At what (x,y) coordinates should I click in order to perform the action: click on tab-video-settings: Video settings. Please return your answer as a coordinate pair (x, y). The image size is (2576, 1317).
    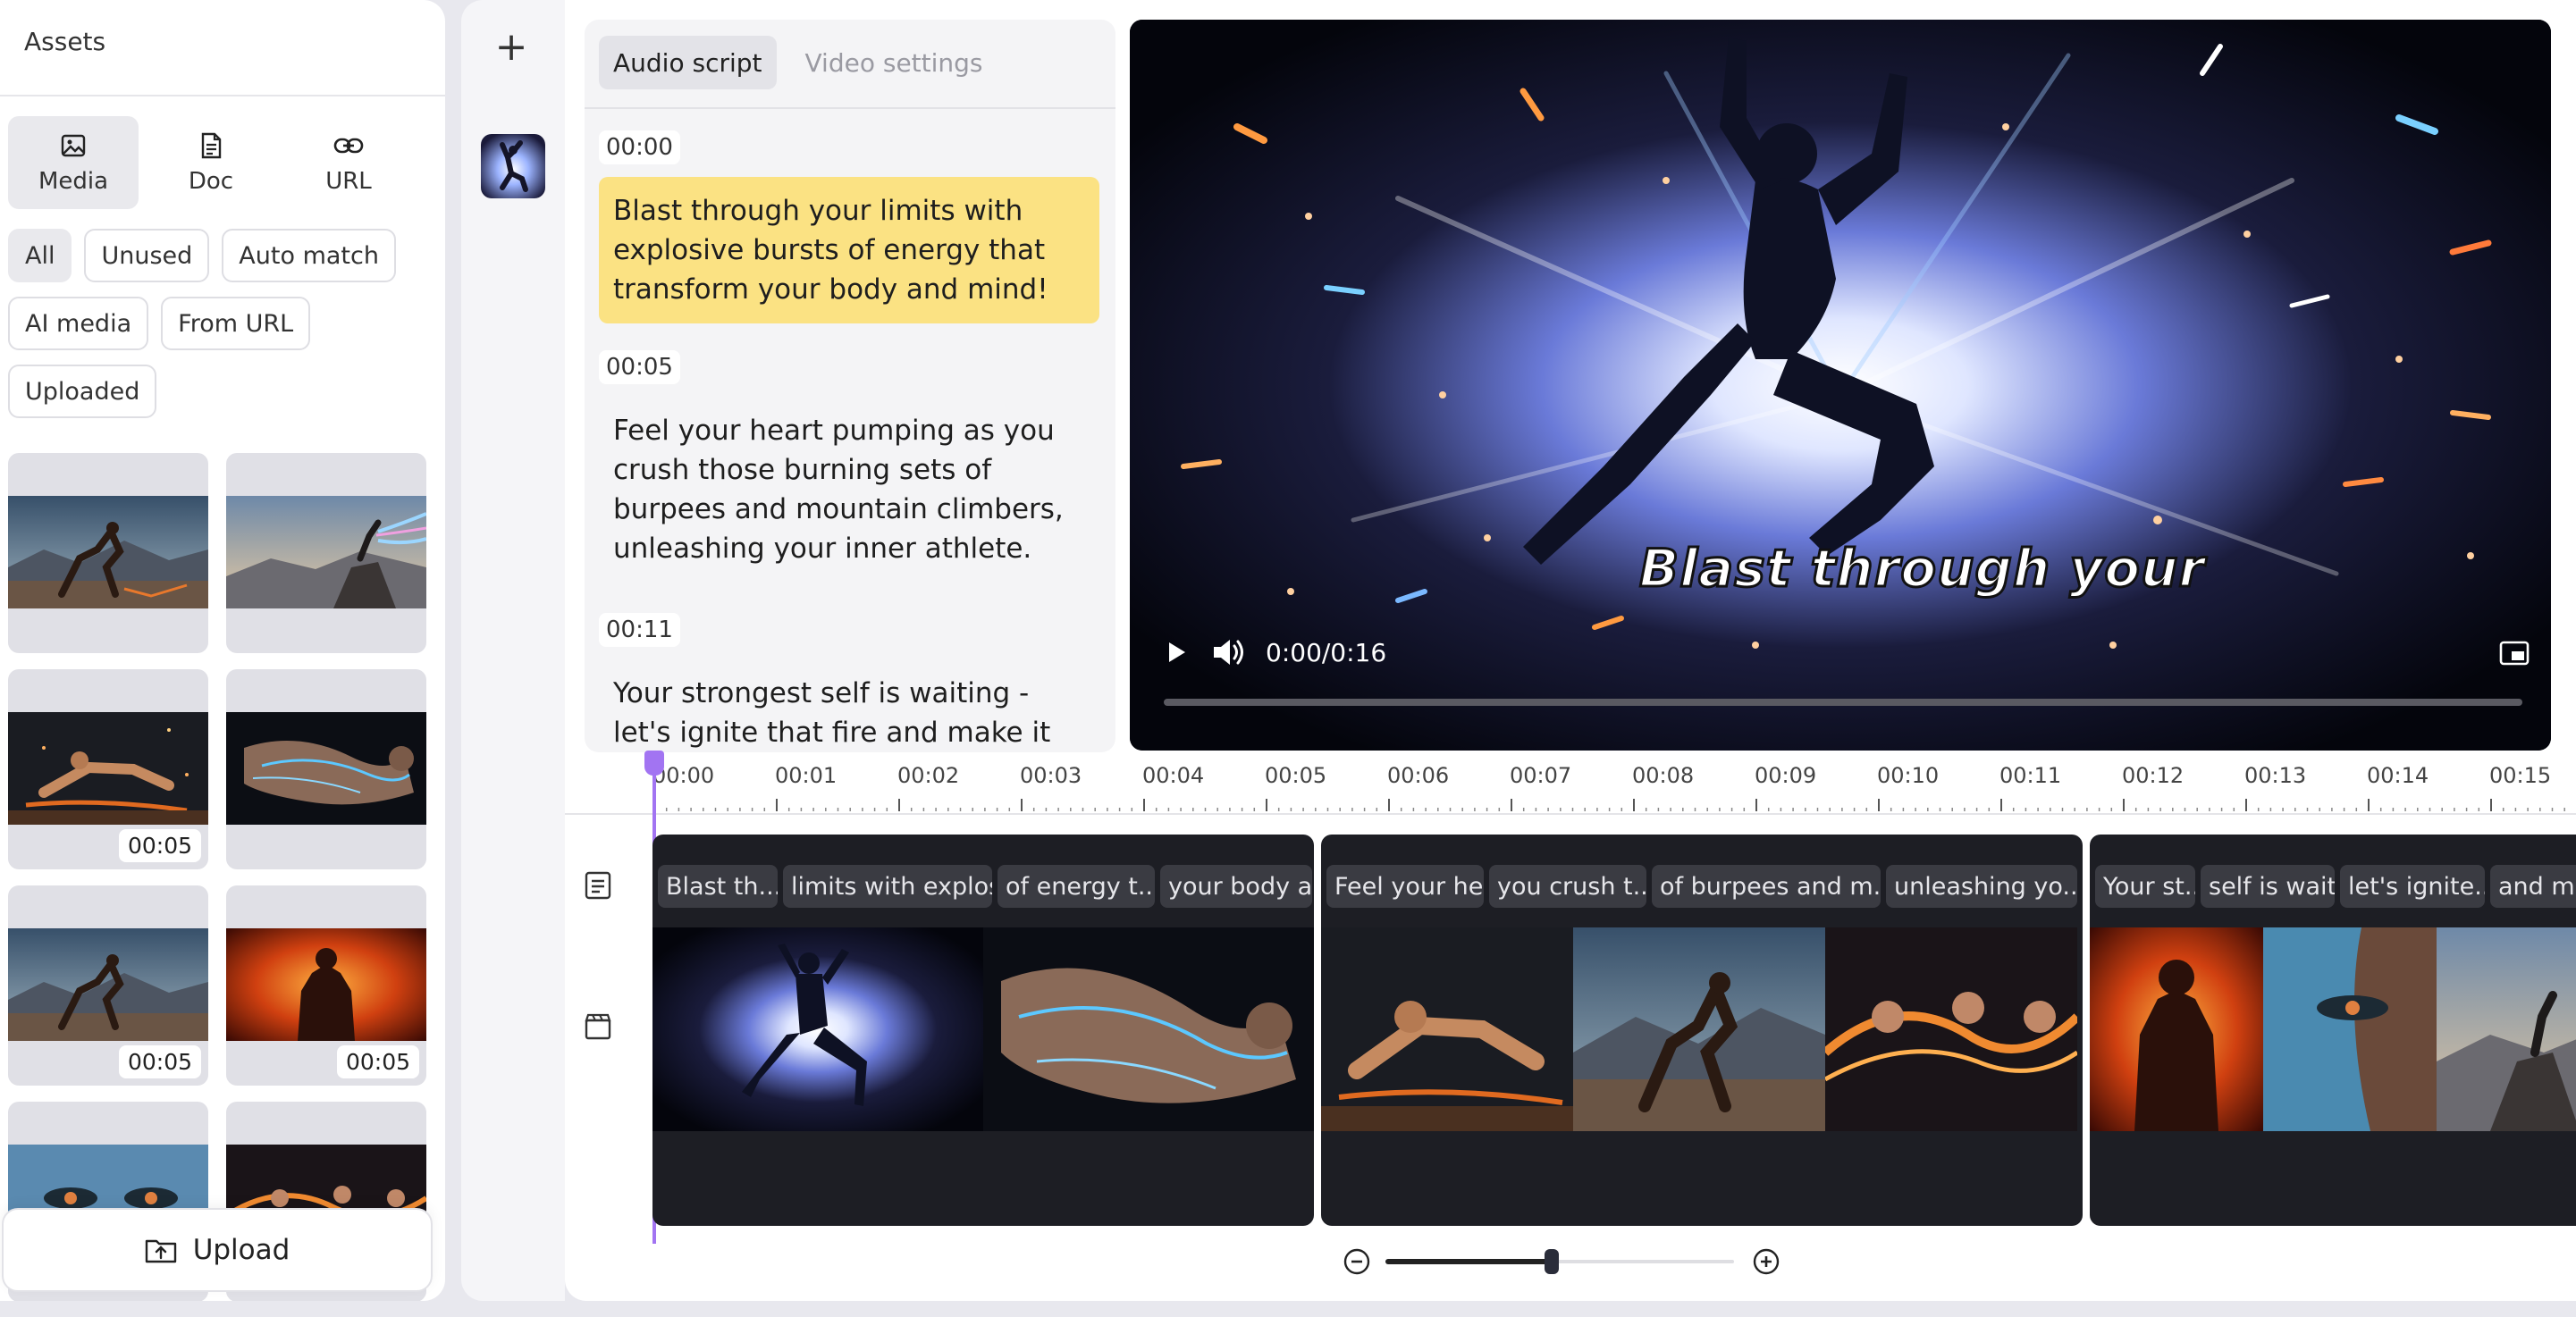
    Looking at the image, I should click on (895, 62).